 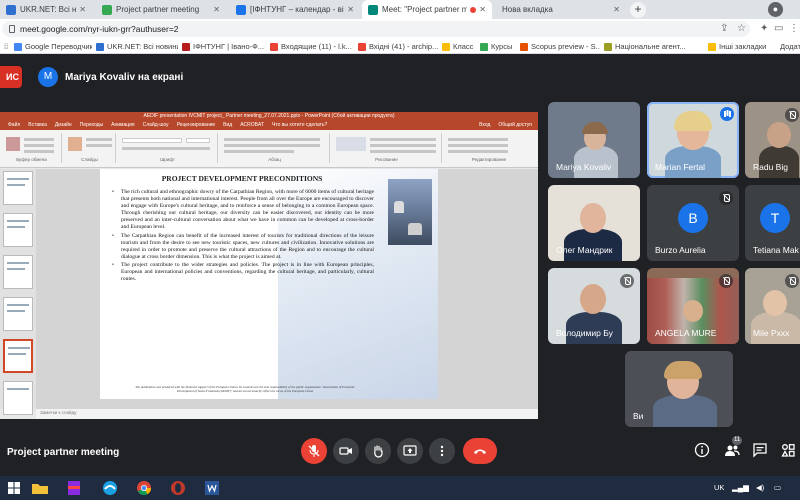 I want to click on participant-name: ANGELA MURE, so click(x=686, y=333).